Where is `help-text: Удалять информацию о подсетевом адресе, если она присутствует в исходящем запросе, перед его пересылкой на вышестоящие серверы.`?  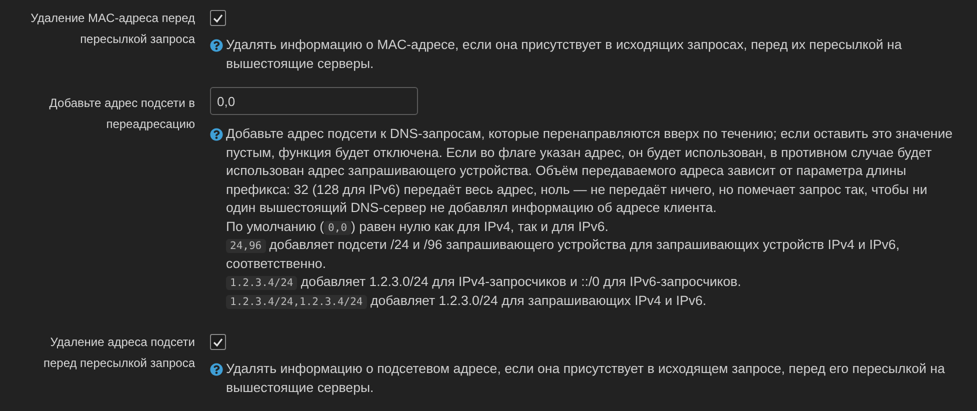
help-text: Удалять информацию о подсетевом адресе, если она присутствует в исходящем запросе, перед его пересылкой на вышестоящие серверы. is located at coordinates (586, 378).